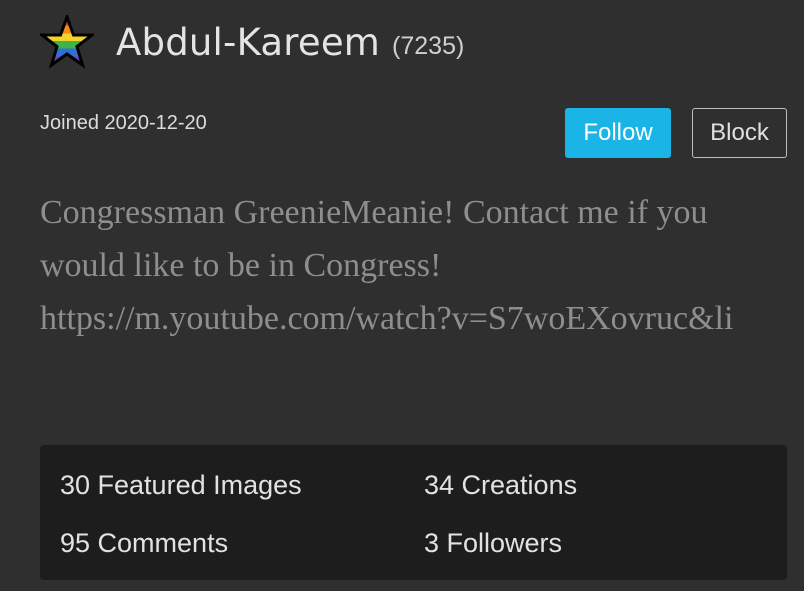 The image size is (804, 591). Describe the element at coordinates (500, 485) in the screenshot. I see `stat-creations: 34 Creations` at that location.